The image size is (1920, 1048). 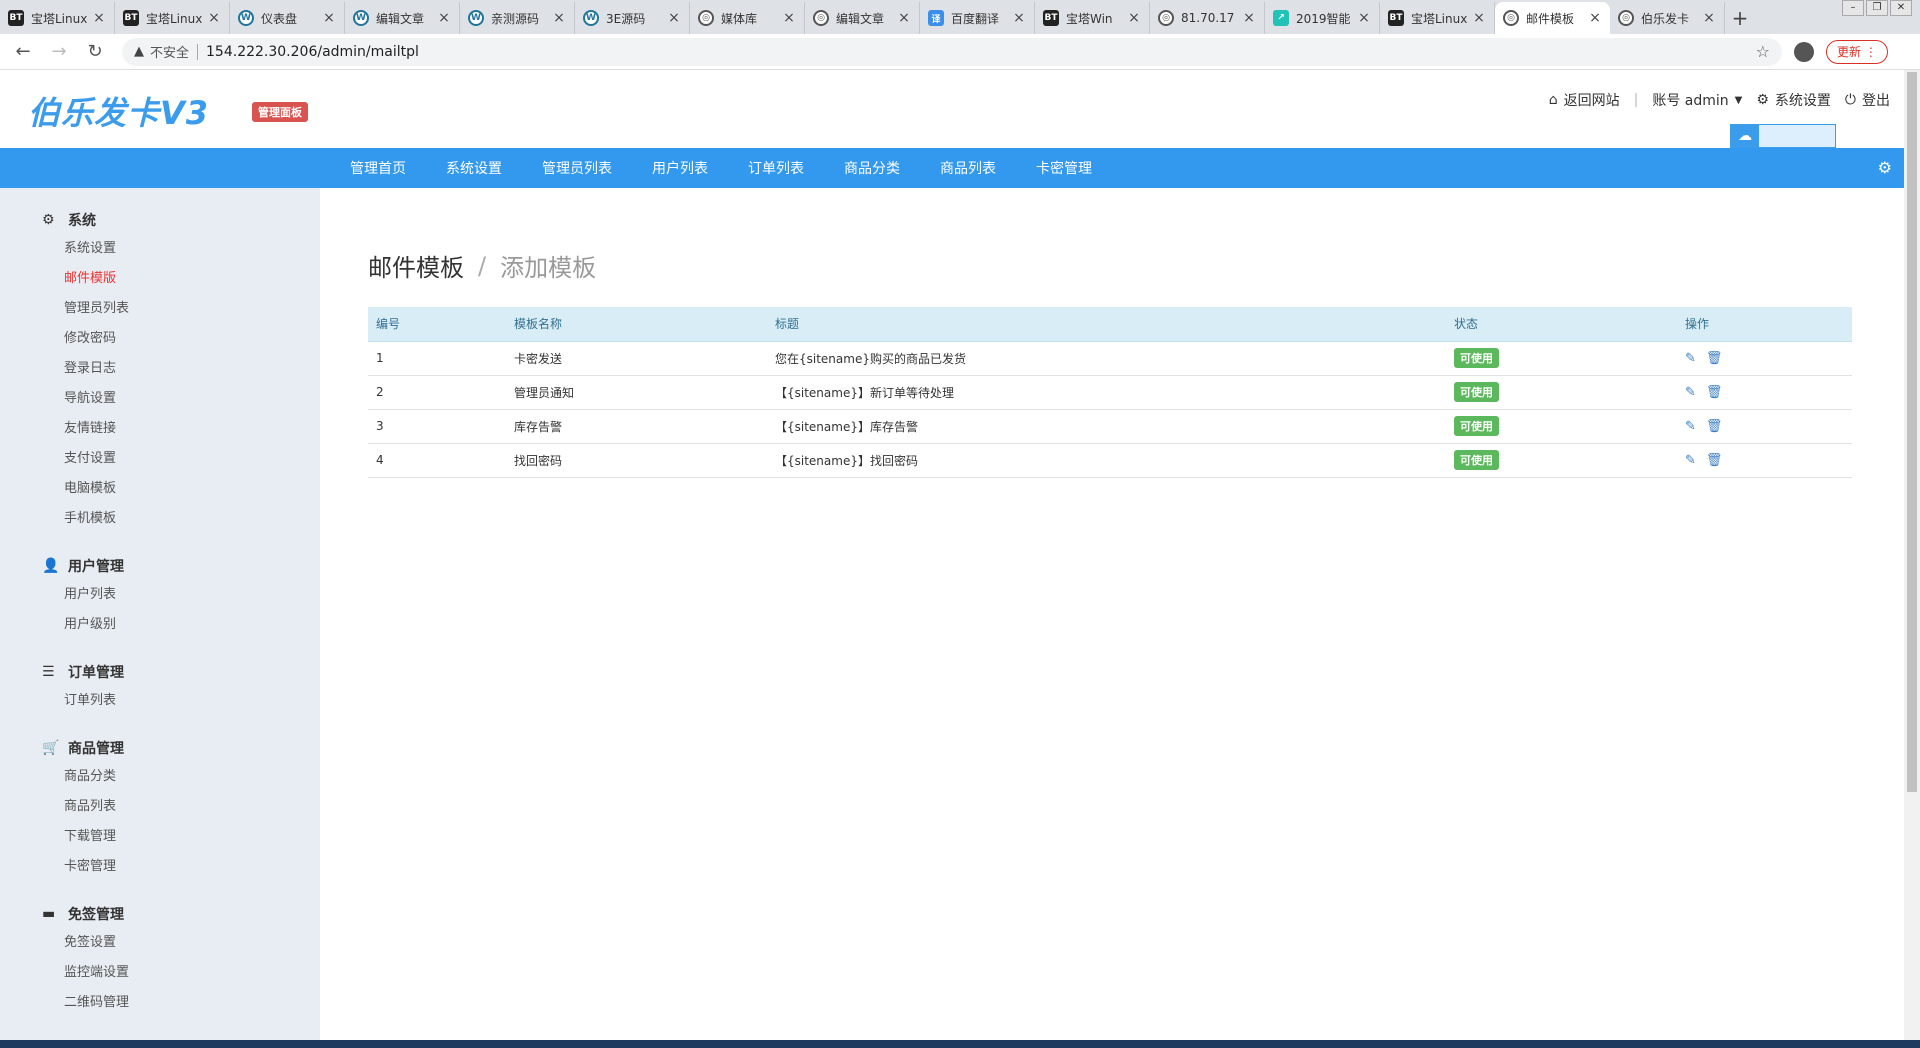 I want to click on topnav-item: 管理首页, so click(x=378, y=168).